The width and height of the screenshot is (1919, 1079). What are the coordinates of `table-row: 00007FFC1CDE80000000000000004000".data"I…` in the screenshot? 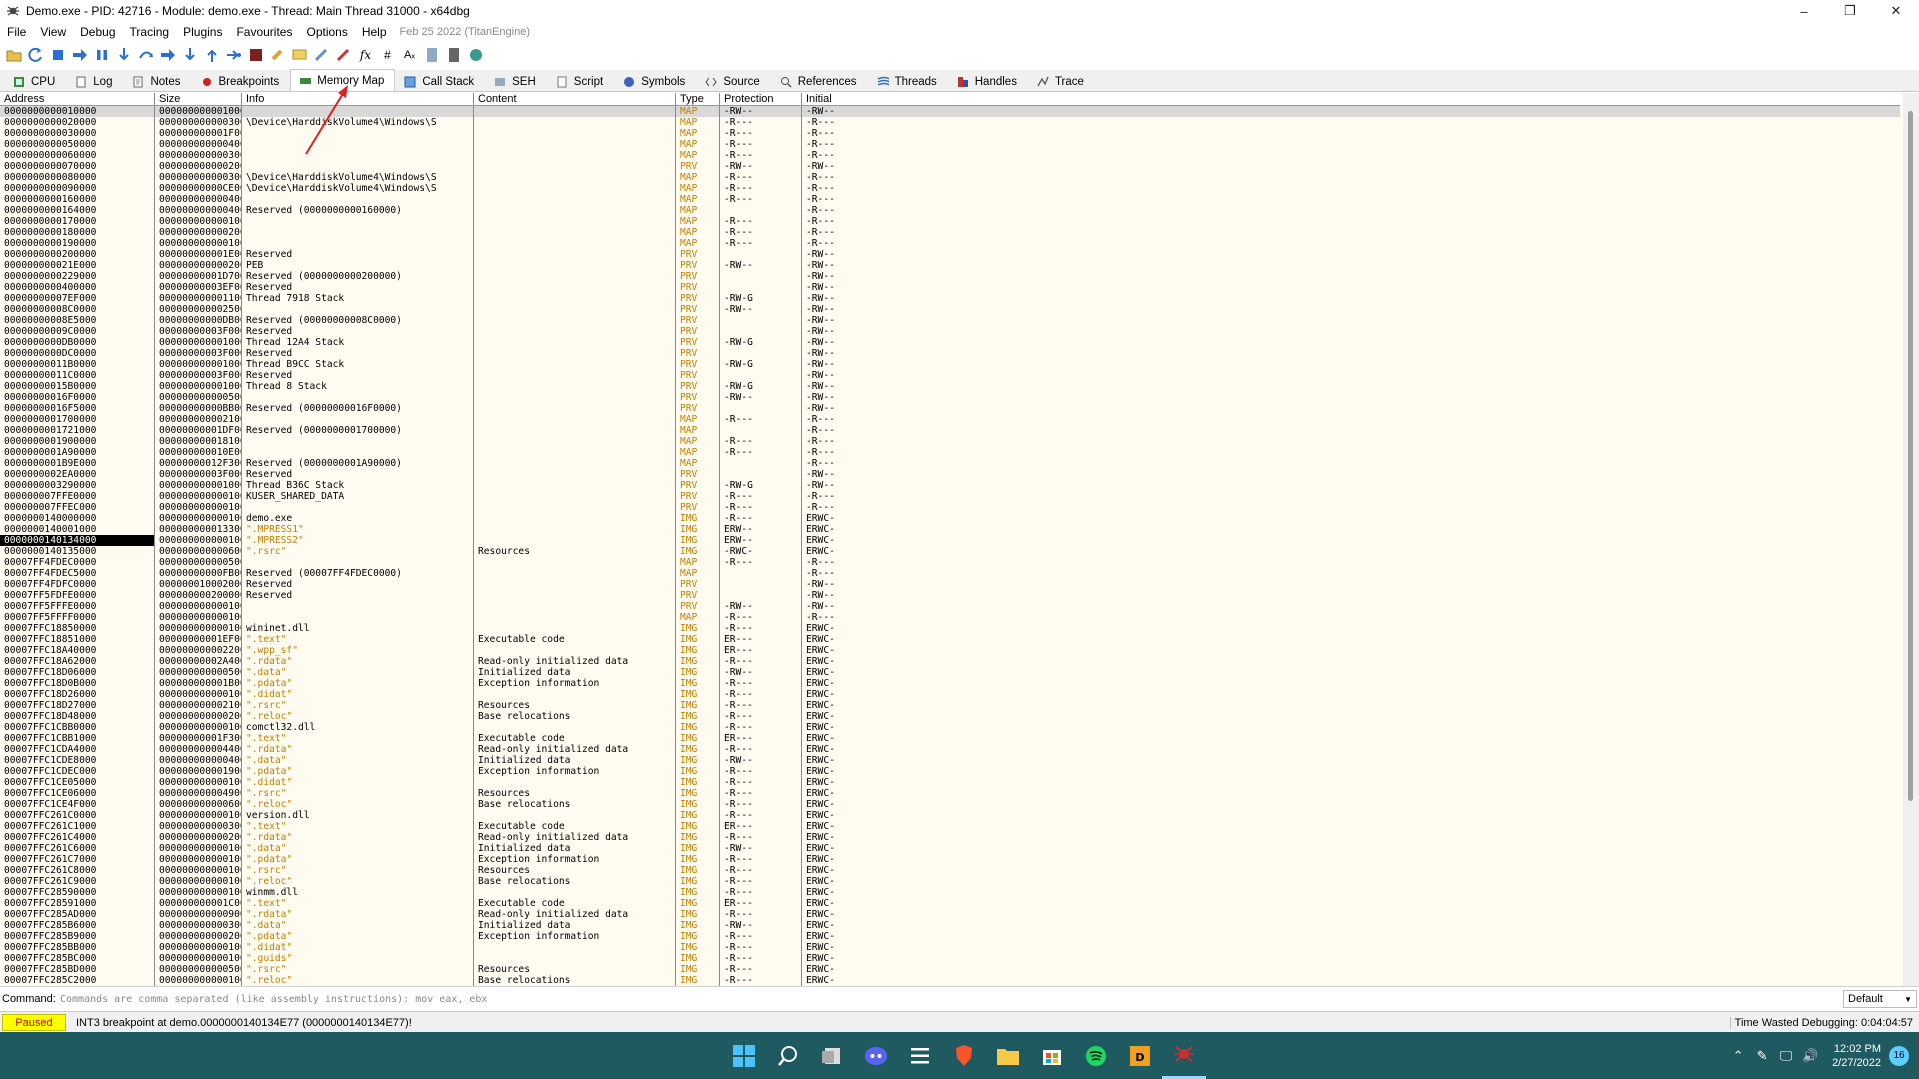 It's located at (950, 760).